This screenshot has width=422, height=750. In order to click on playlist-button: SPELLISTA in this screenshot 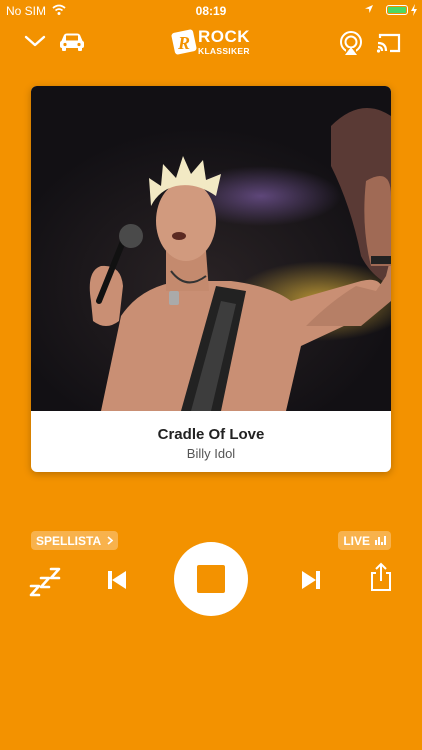, I will do `click(75, 540)`.